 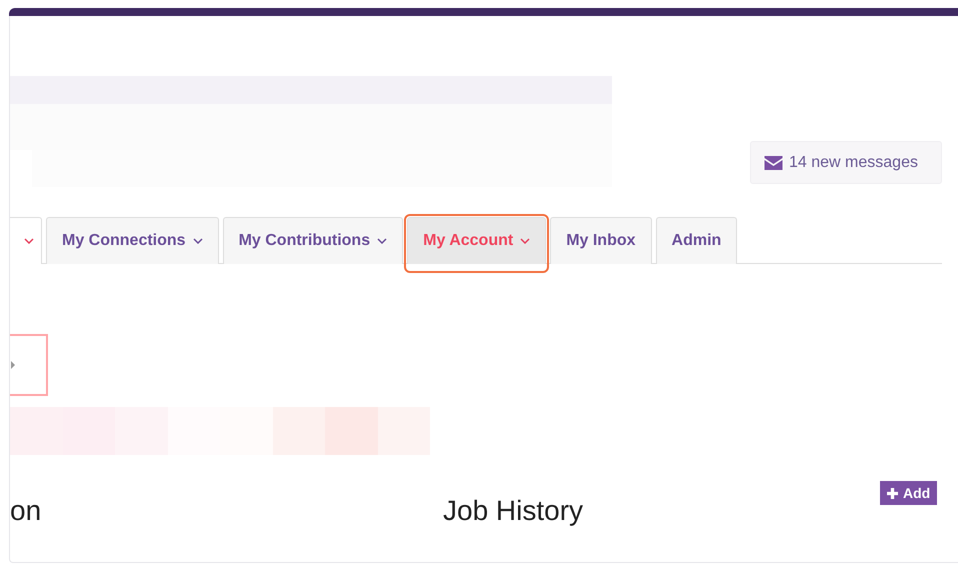 What do you see at coordinates (697, 240) in the screenshot?
I see `nav-tab: Admin` at bounding box center [697, 240].